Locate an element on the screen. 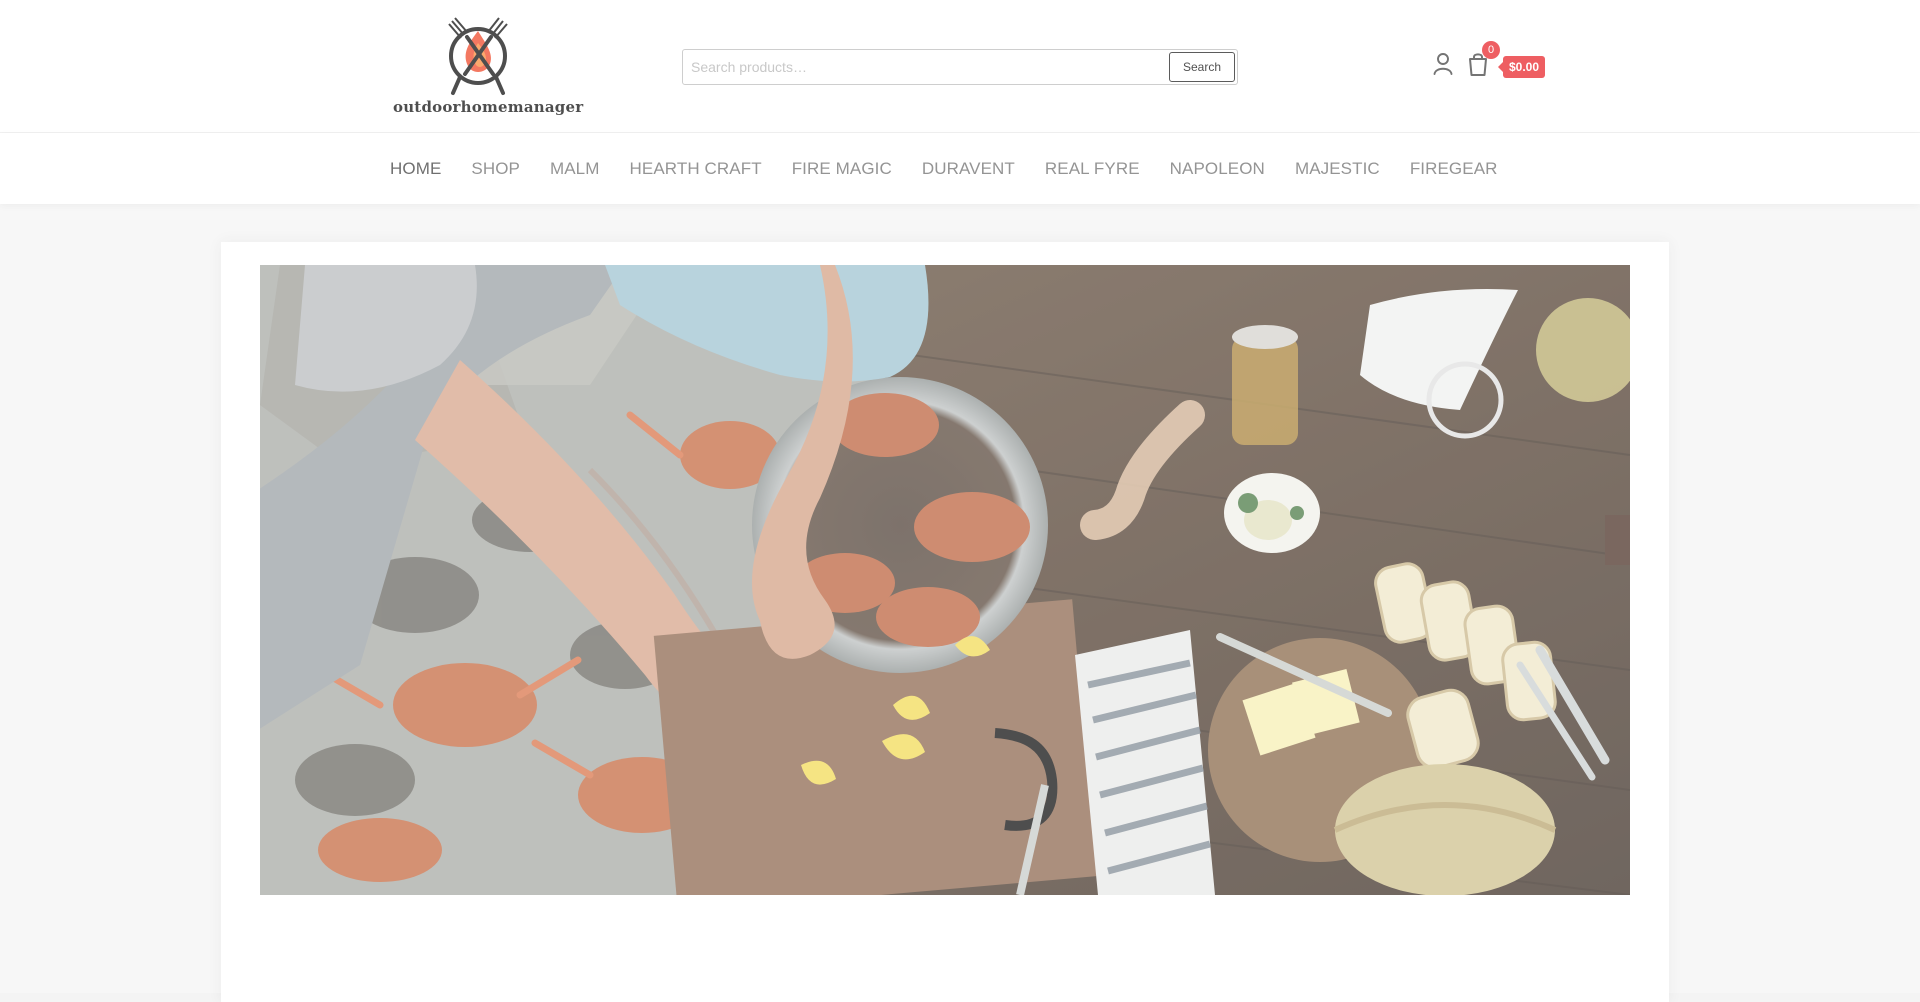 Image resolution: width=1920 pixels, height=1002 pixels. nav-item-duravent: DURAVENT is located at coordinates (968, 169).